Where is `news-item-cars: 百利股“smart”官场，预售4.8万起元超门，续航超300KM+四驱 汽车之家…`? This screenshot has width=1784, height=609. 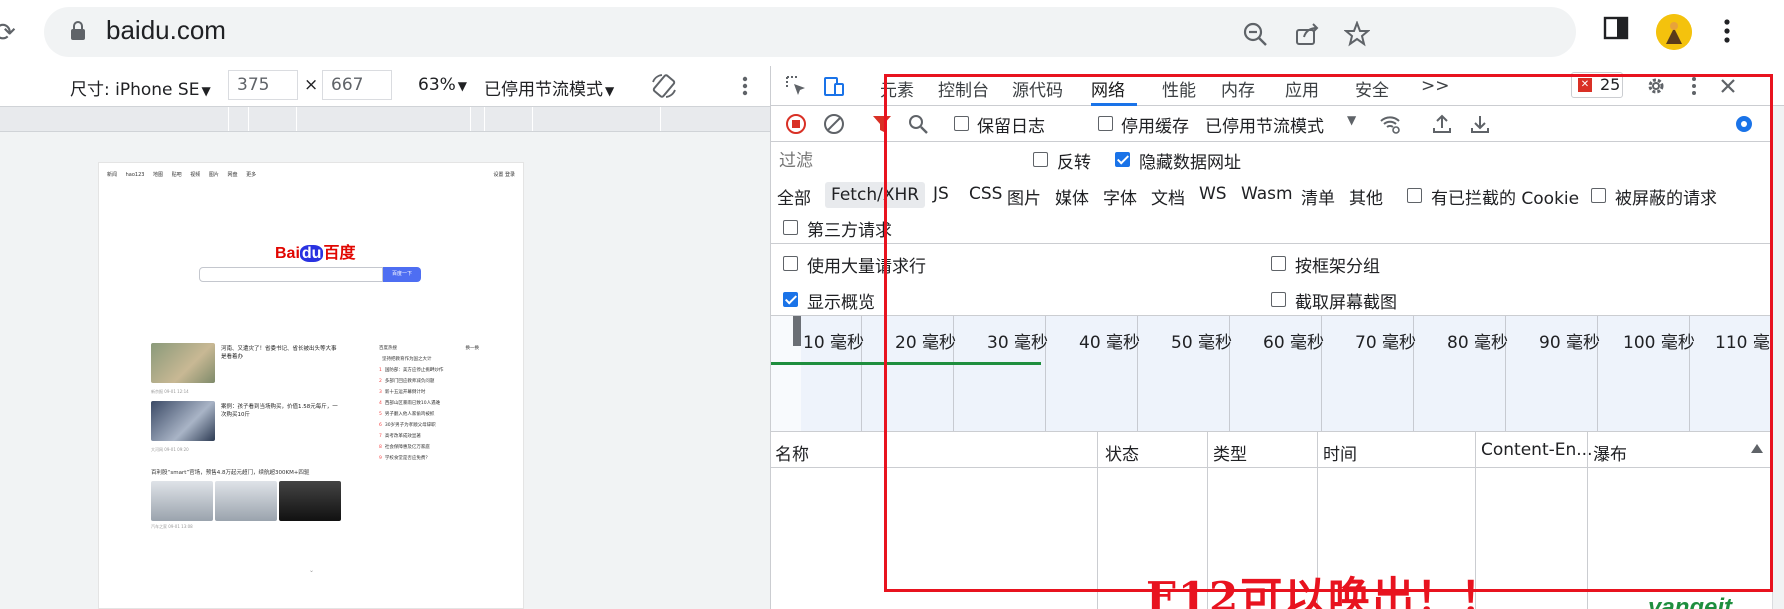
news-item-cars: 百利股“smart”官场，预售4.8万起元超门，续航超300KM+四驱 汽车之家… is located at coordinates (246, 499).